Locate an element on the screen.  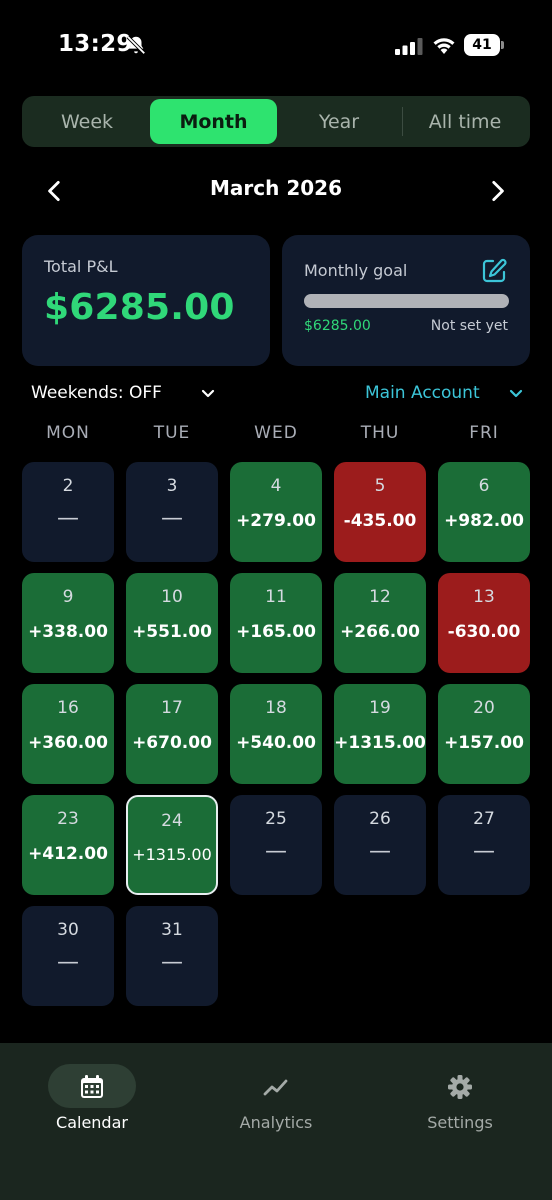
bottom-nav: Calendar Analytics Settings is located at coordinates (276, 1121).